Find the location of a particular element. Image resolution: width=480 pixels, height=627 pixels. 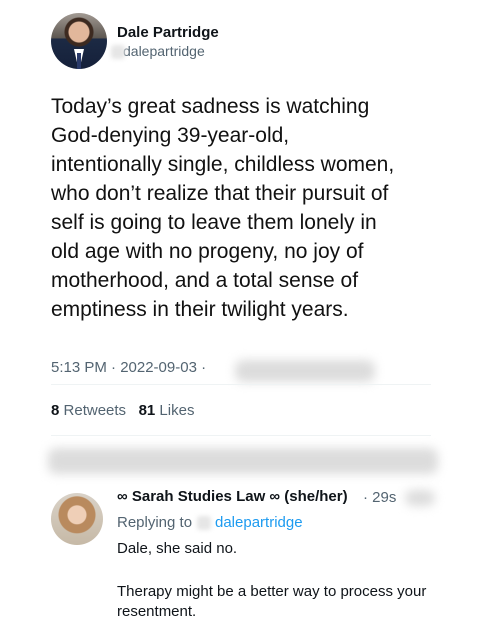

tweet-time-text: 5:13 PM · 2022-09-03 · is located at coordinates (129, 367).